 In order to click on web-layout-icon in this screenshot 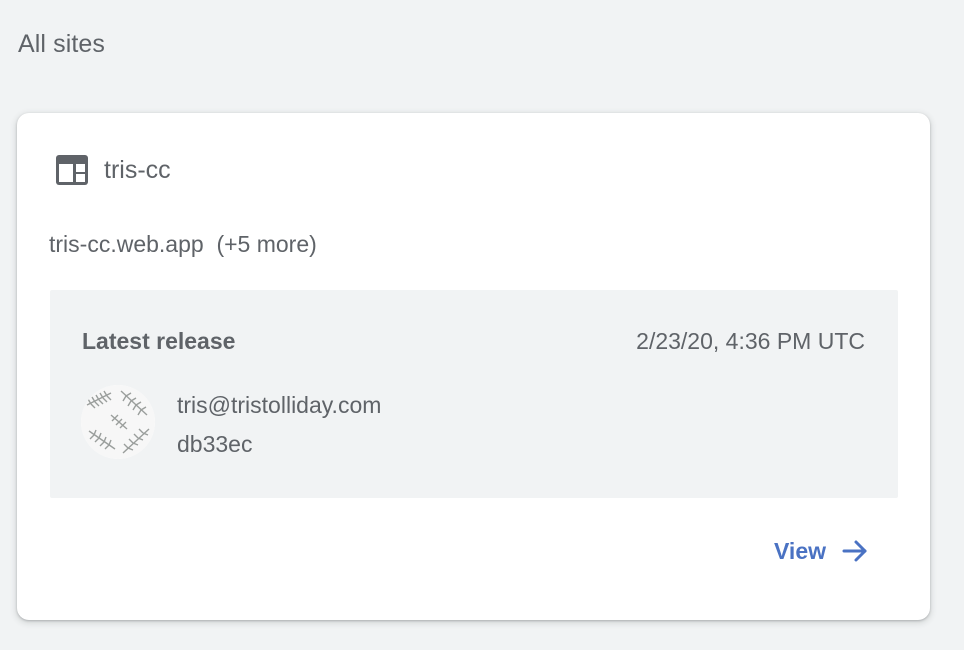, I will do `click(72, 170)`.